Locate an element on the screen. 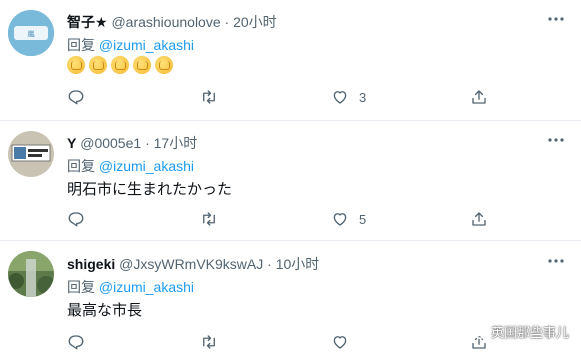  tweet-header: 智子★ @arashiounolove · 20小时 is located at coordinates (172, 22).